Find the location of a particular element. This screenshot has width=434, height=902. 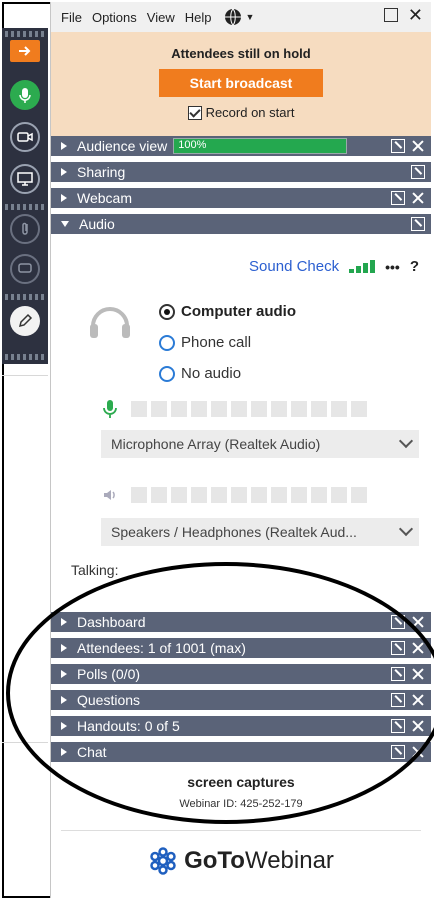

record-on-start-label: Record on start is located at coordinates (250, 112).